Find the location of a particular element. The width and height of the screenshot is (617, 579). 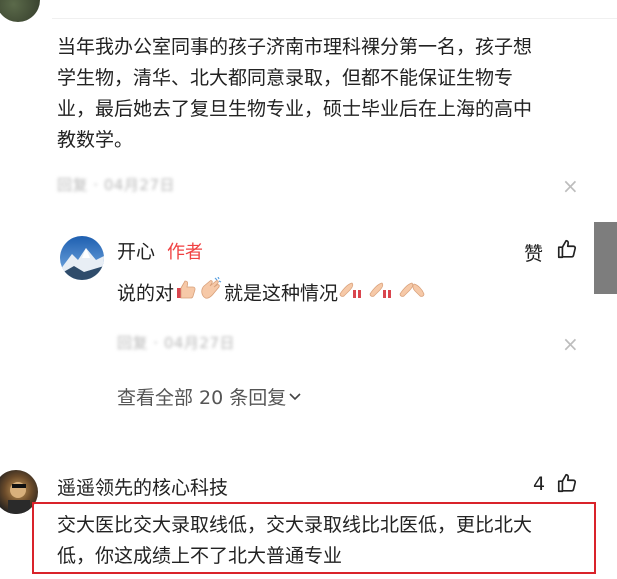

reply-text-middle: 就是这种情况 is located at coordinates (281, 293).